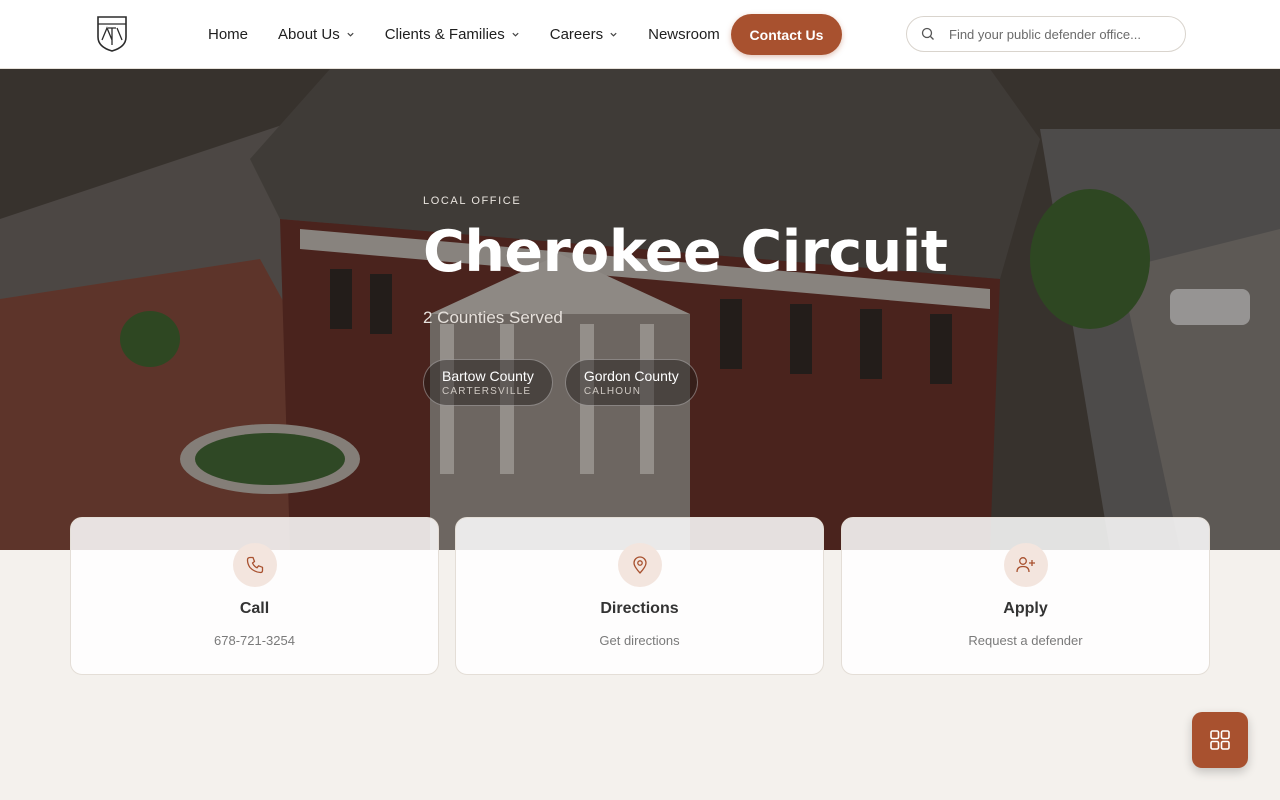 This screenshot has height=800, width=1280. What do you see at coordinates (927, 33) in the screenshot?
I see `search-icon` at bounding box center [927, 33].